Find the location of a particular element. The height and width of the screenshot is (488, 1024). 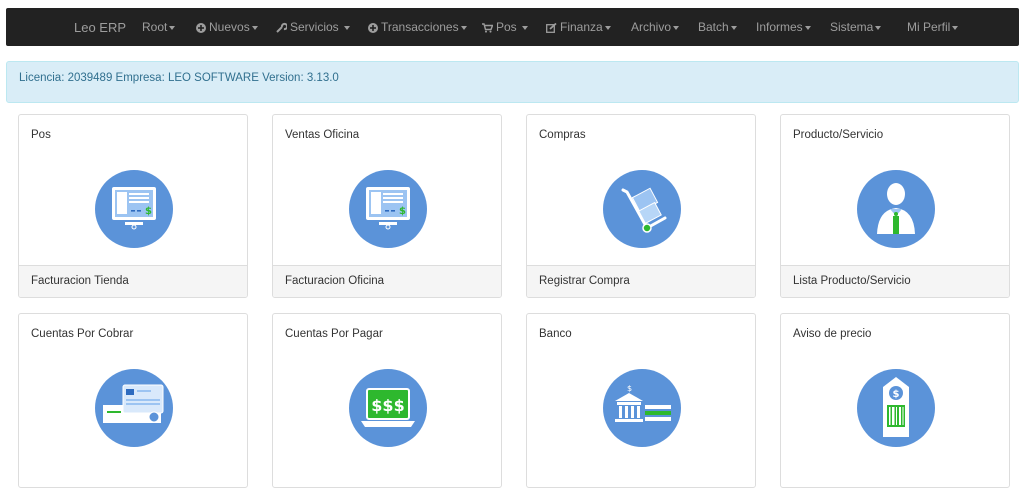

credit-card-icon is located at coordinates (134, 408).